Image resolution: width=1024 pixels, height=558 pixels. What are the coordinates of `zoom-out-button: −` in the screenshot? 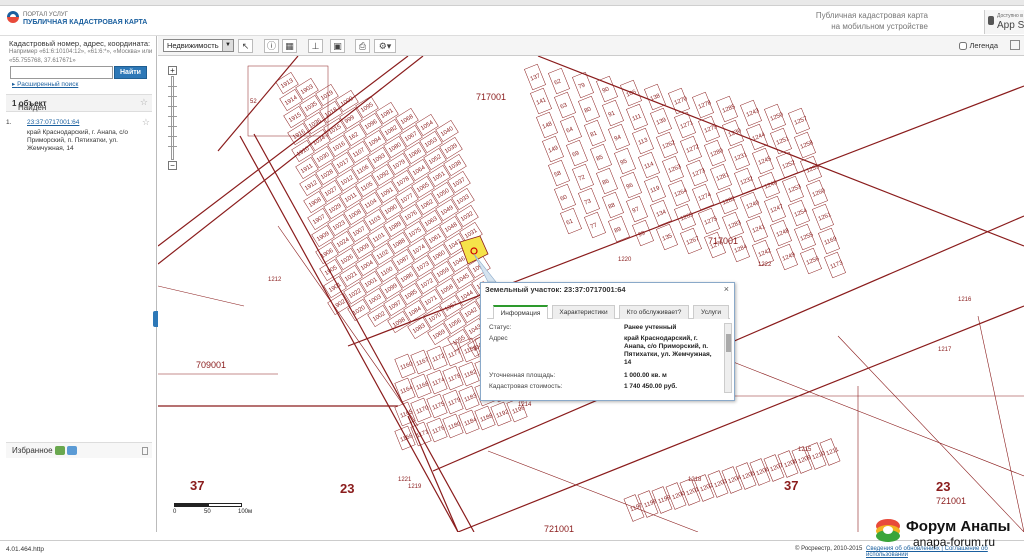 It's located at (172, 165).